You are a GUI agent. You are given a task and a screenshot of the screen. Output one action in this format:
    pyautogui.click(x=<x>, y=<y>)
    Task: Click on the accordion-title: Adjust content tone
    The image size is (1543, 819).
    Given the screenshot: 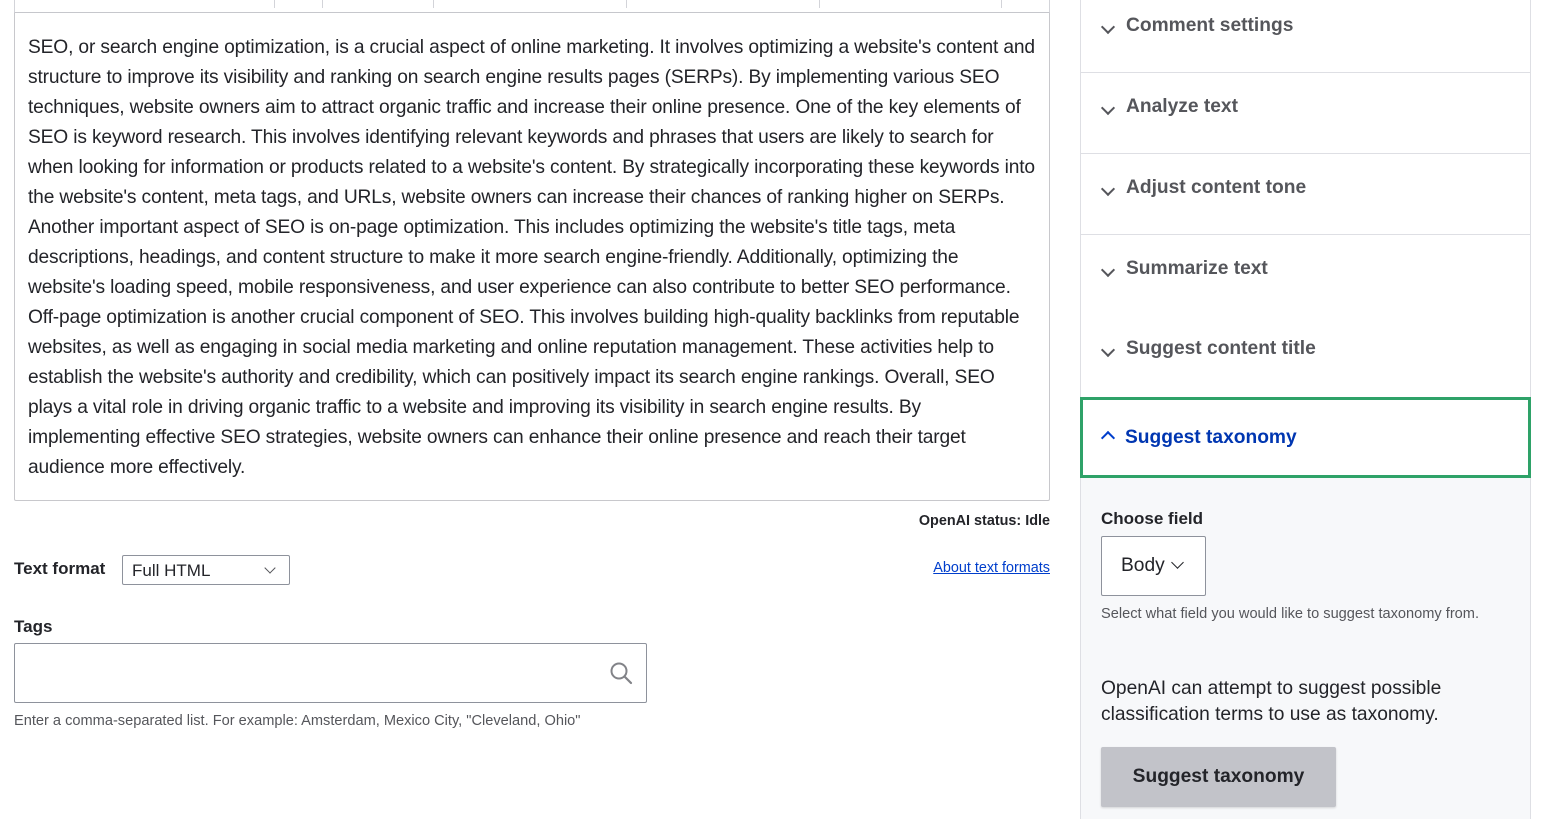 What is the action you would take?
    pyautogui.click(x=1216, y=187)
    